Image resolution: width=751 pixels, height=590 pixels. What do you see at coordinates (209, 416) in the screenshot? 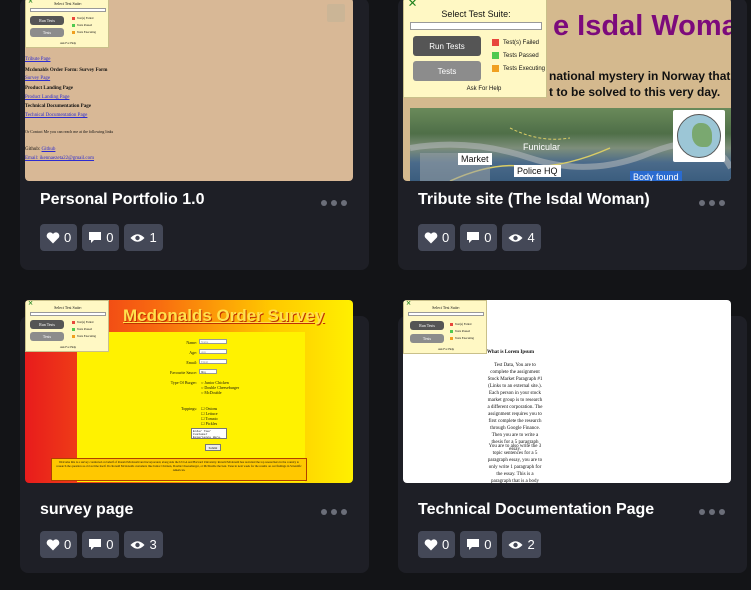
I see `topping-options: ☐ Onions ☐ Lettuce ☐ Tomato ☐ Pickles` at bounding box center [209, 416].